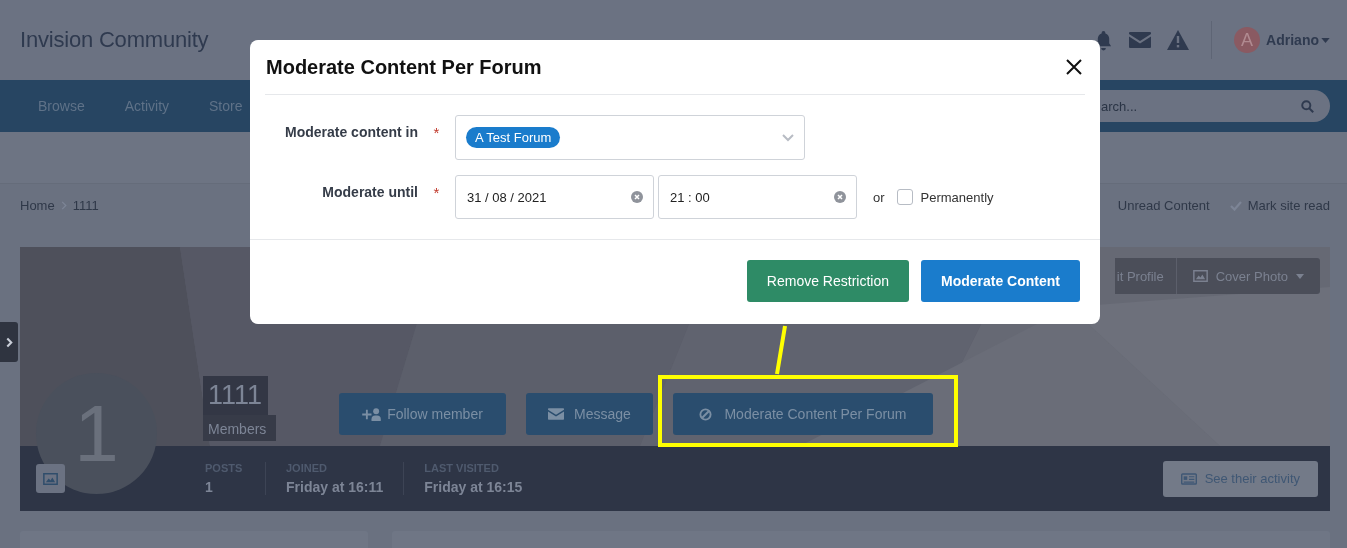 This screenshot has height=548, width=1347. I want to click on forum-tag: A Test Forum, so click(513, 137).